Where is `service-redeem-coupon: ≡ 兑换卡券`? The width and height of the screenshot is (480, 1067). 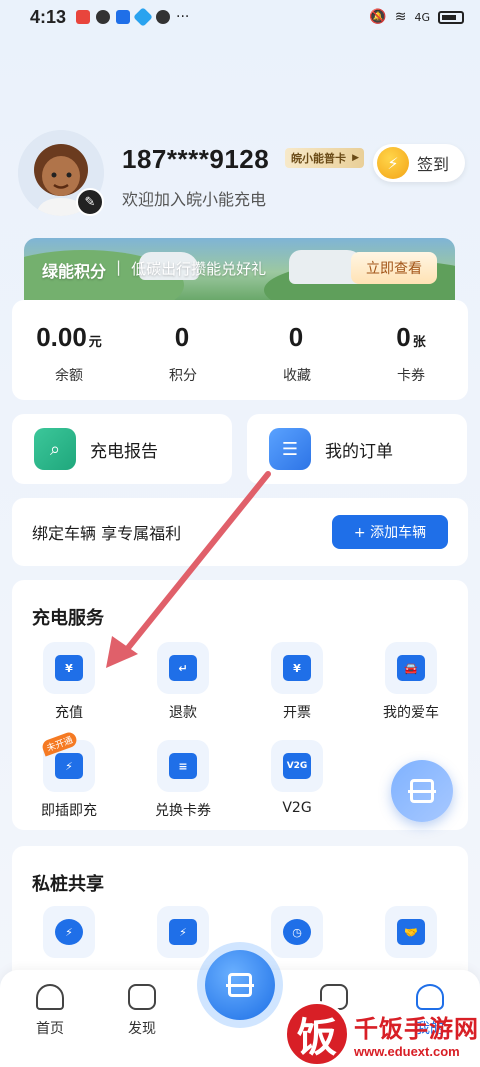
service-redeem-coupon: ≡ 兑换卡券 is located at coordinates (183, 780).